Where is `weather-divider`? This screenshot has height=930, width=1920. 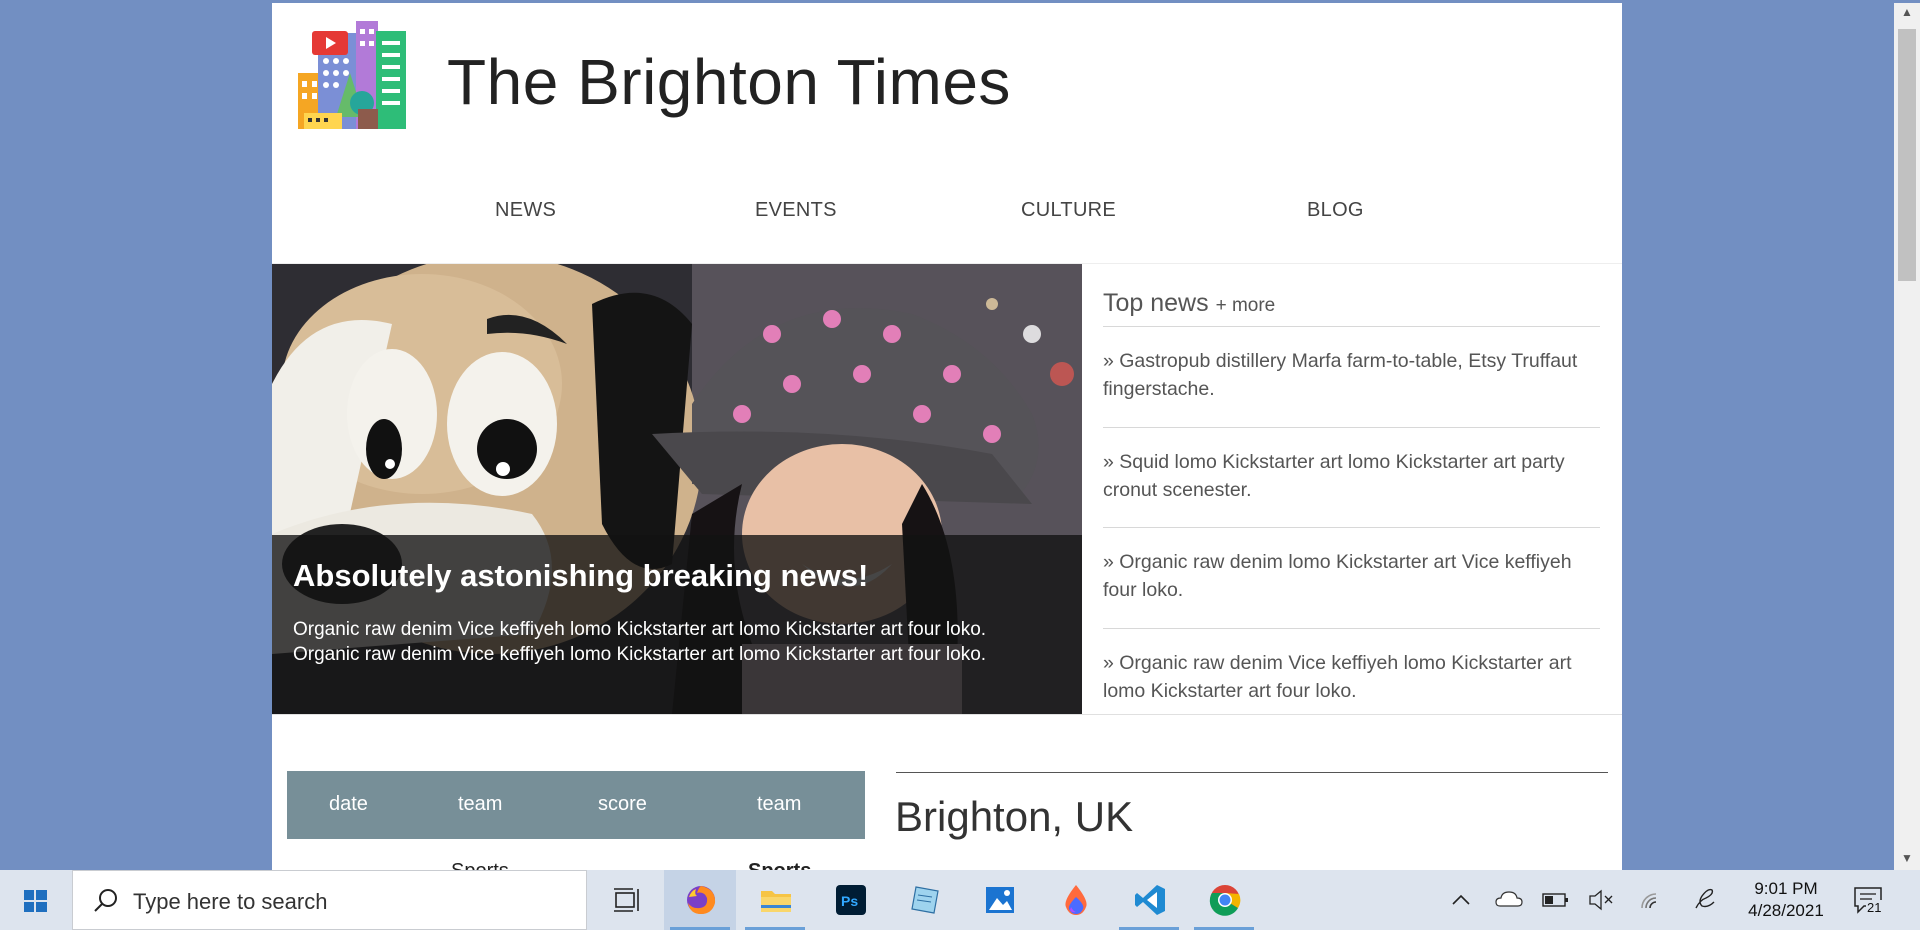
weather-divider is located at coordinates (1252, 772).